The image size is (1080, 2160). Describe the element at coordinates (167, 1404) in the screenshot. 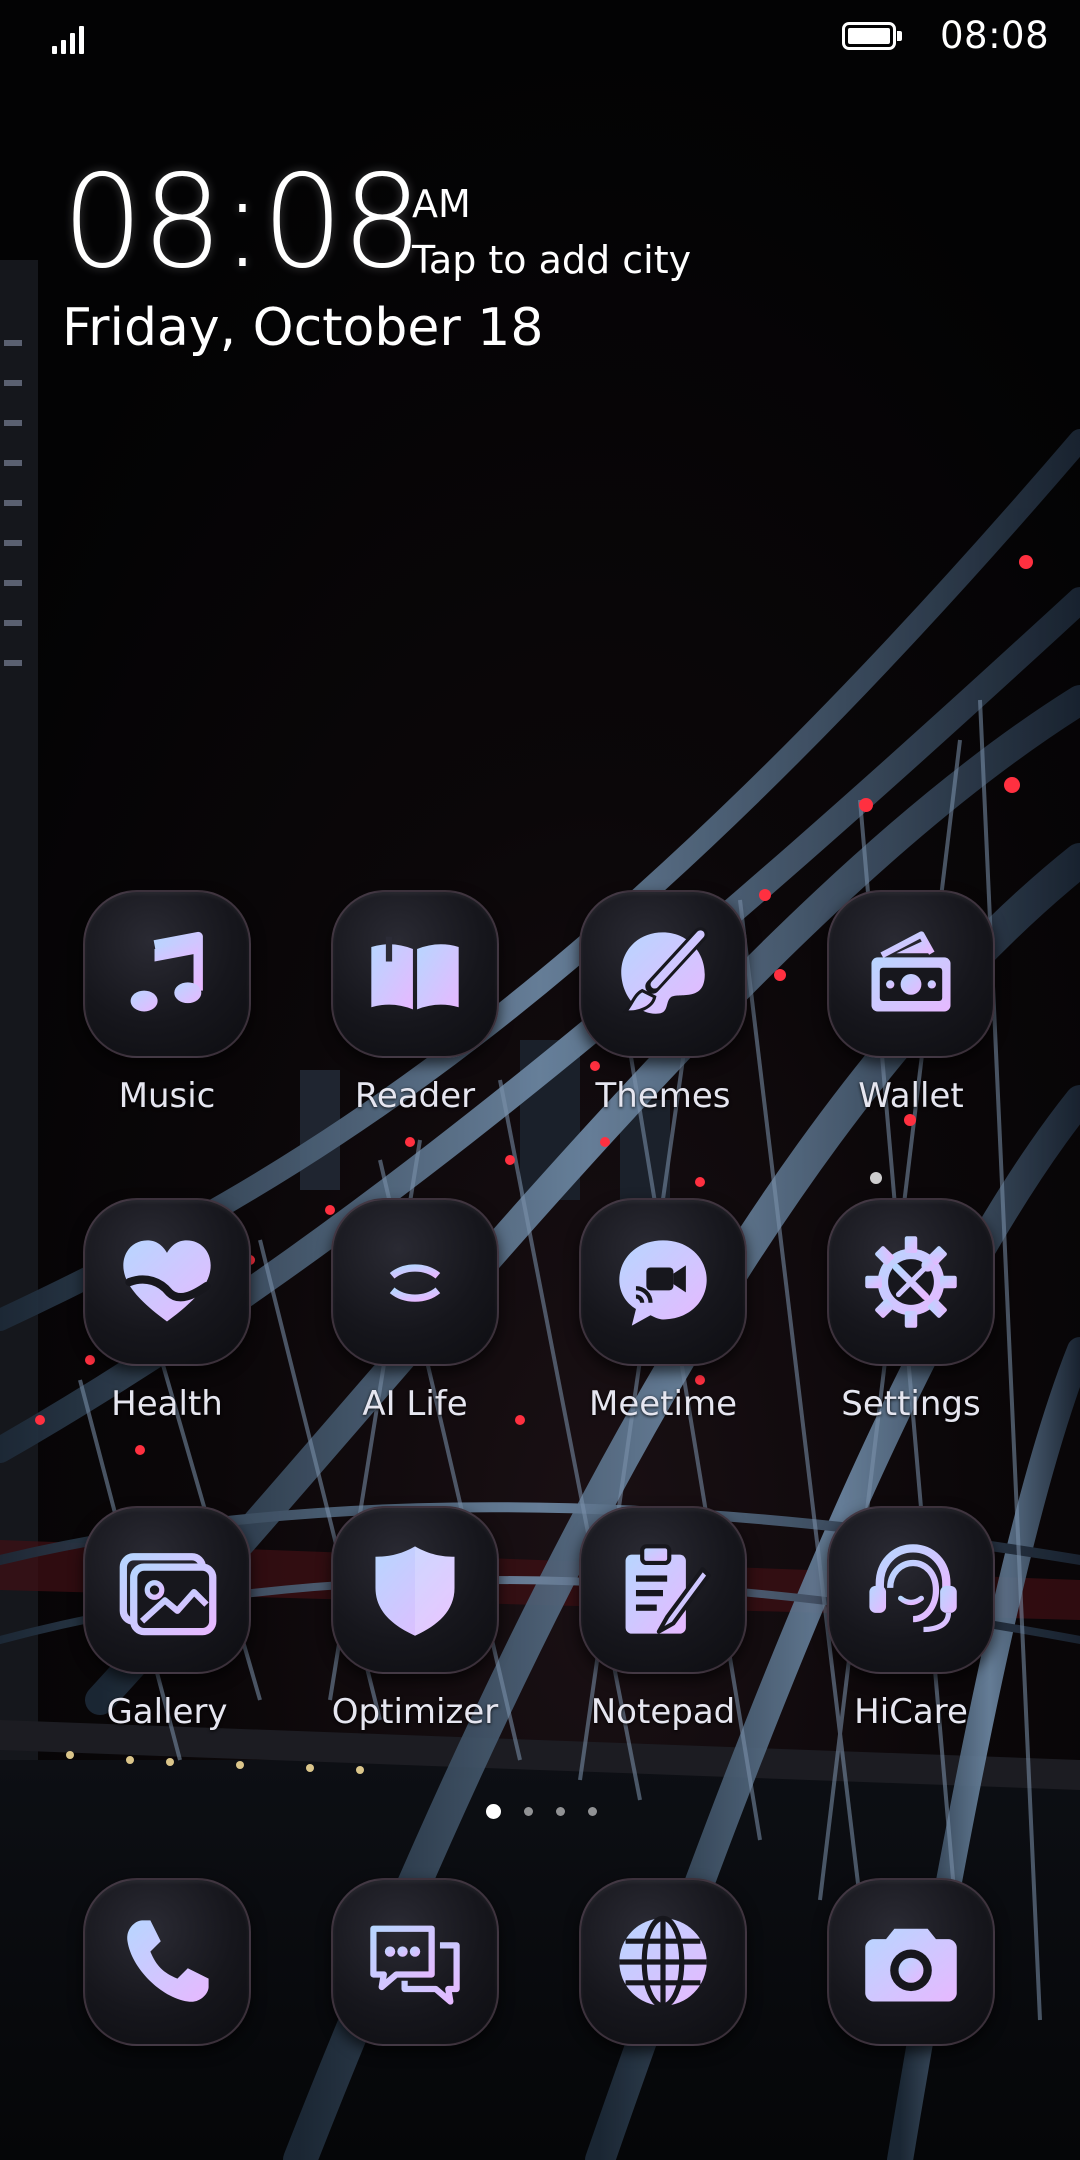

I see `app-label: Health` at that location.